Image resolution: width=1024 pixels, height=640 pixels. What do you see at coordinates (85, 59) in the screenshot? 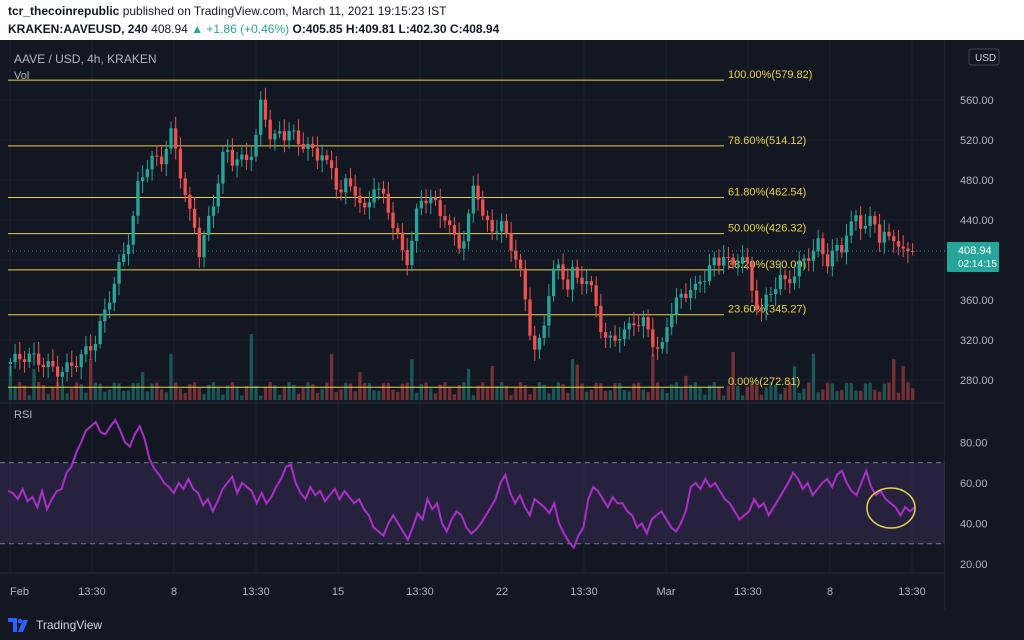
I see `chart-title: AAVE / USD, 4h, KRAKEN` at bounding box center [85, 59].